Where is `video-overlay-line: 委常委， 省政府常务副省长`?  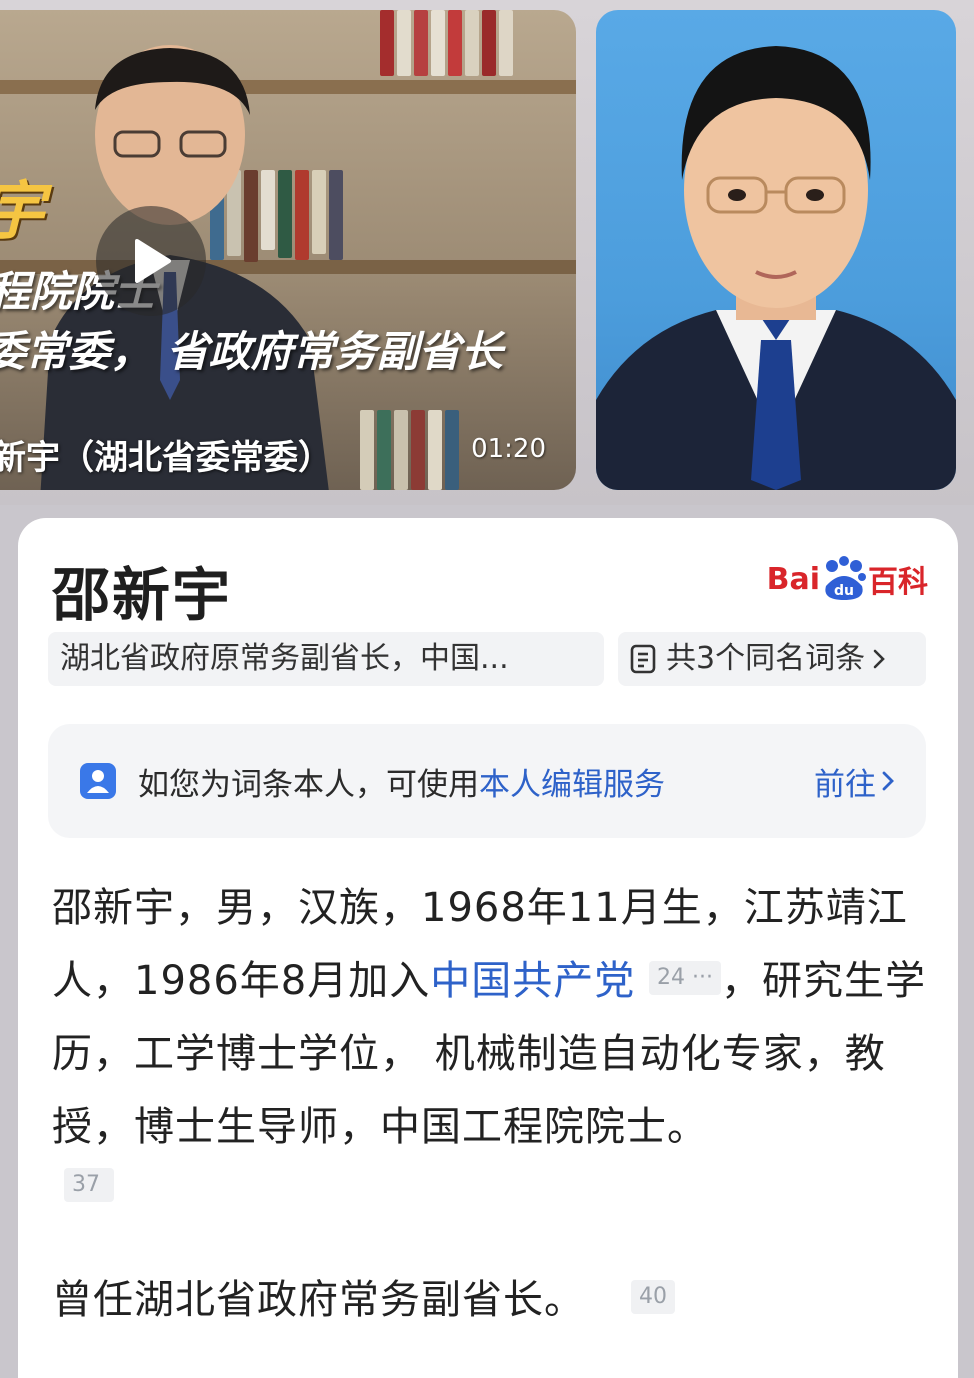 video-overlay-line: 委常委， 省政府常务副省长 is located at coordinates (251, 351).